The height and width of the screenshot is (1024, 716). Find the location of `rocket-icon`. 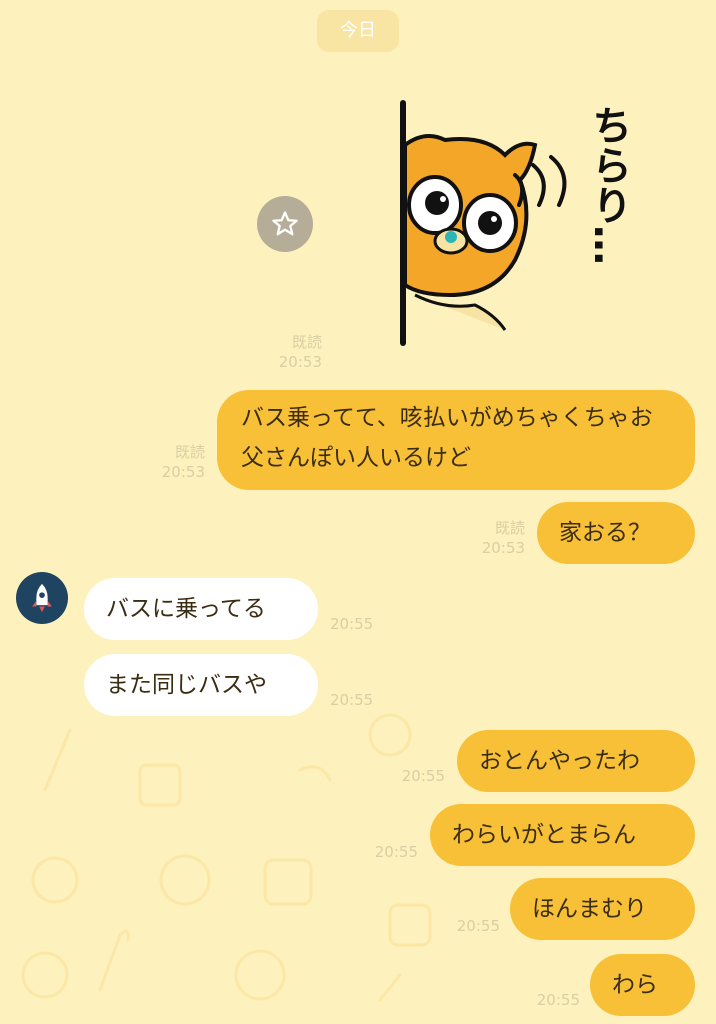

rocket-icon is located at coordinates (42, 598).